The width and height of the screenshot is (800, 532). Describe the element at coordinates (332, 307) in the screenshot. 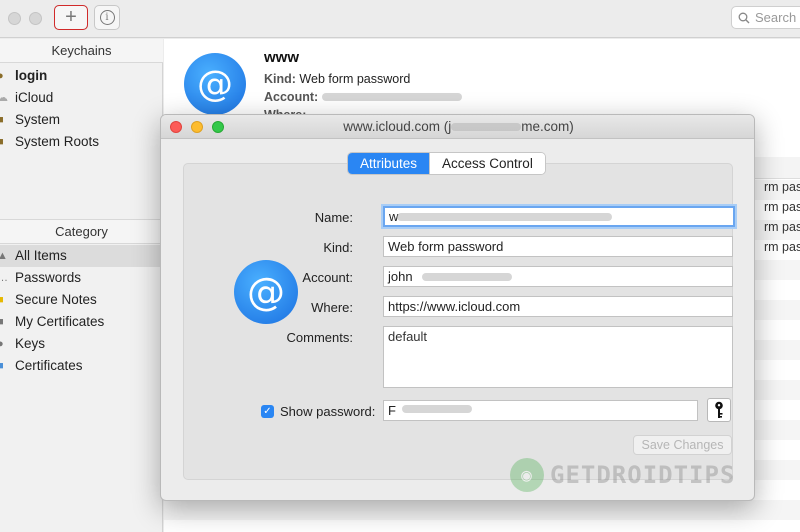

I see `where-label: Where:` at that location.